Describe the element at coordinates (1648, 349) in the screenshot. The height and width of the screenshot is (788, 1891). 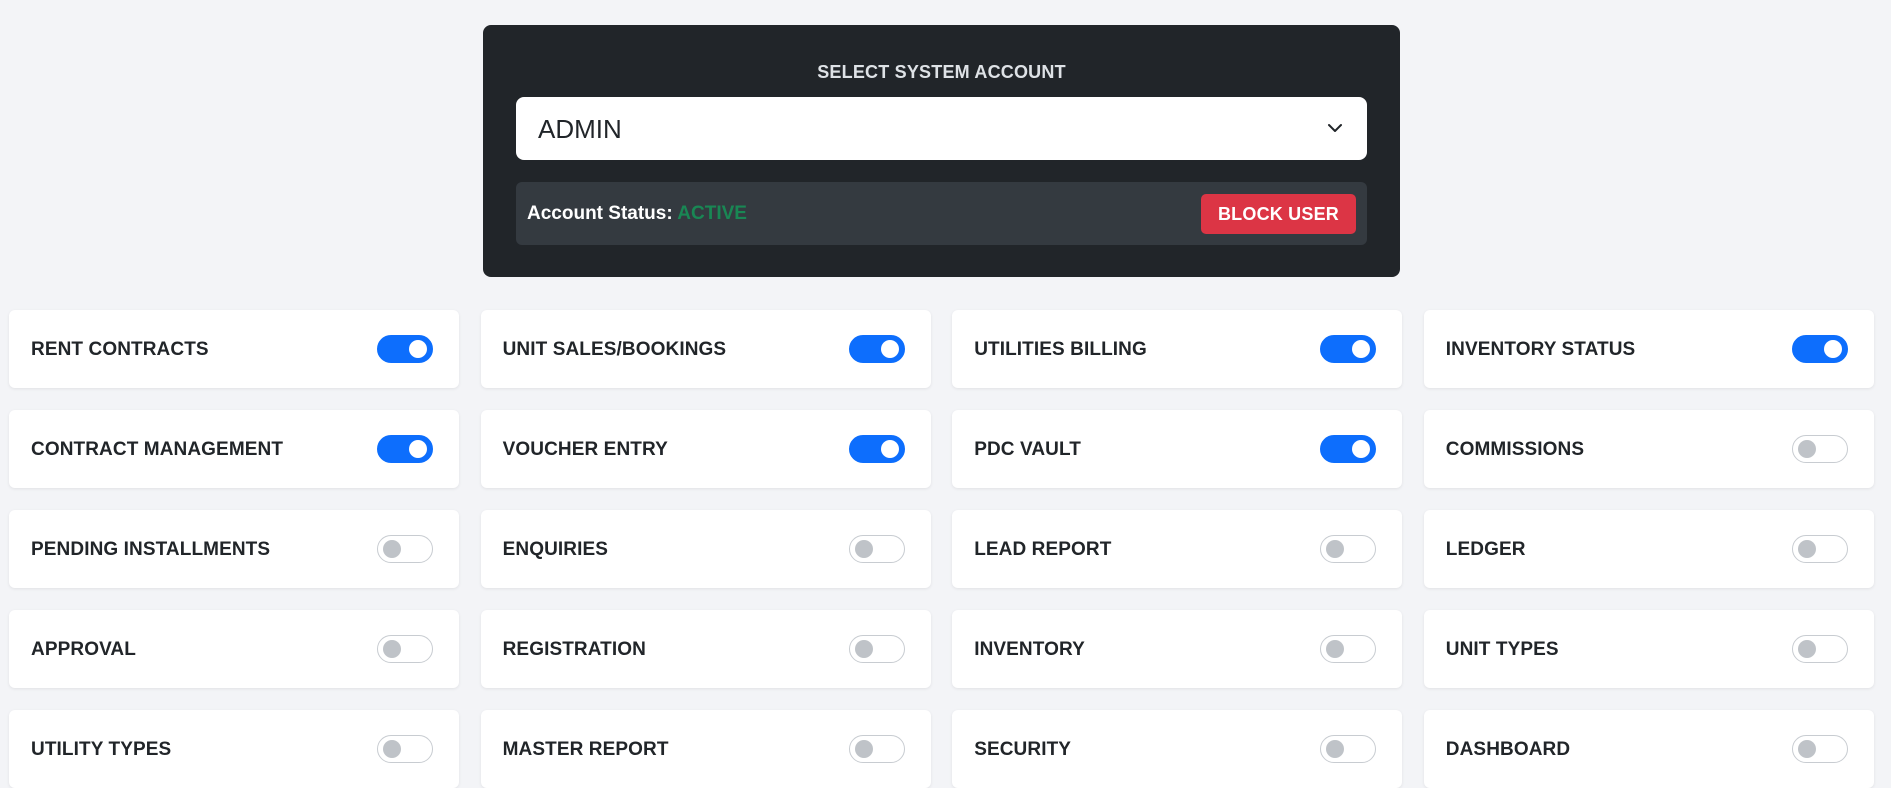
I see `permission-card-inventory-status: INVENTORY STATUS` at that location.